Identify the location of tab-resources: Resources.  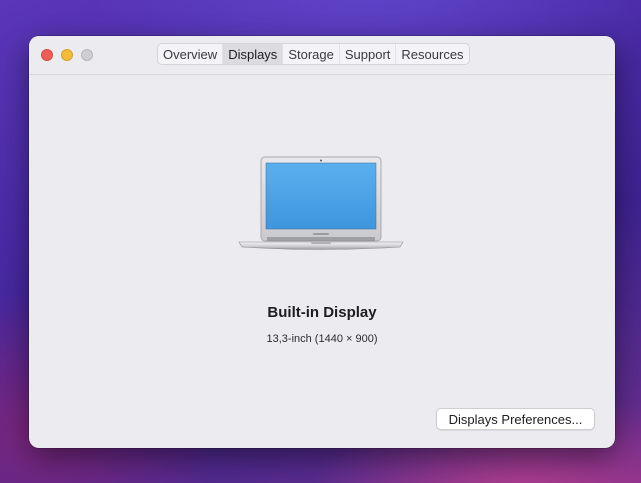
(431, 54).